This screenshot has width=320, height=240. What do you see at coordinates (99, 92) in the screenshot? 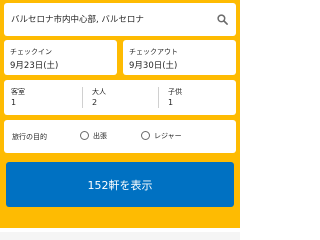
I see `adults-label: 大人` at bounding box center [99, 92].